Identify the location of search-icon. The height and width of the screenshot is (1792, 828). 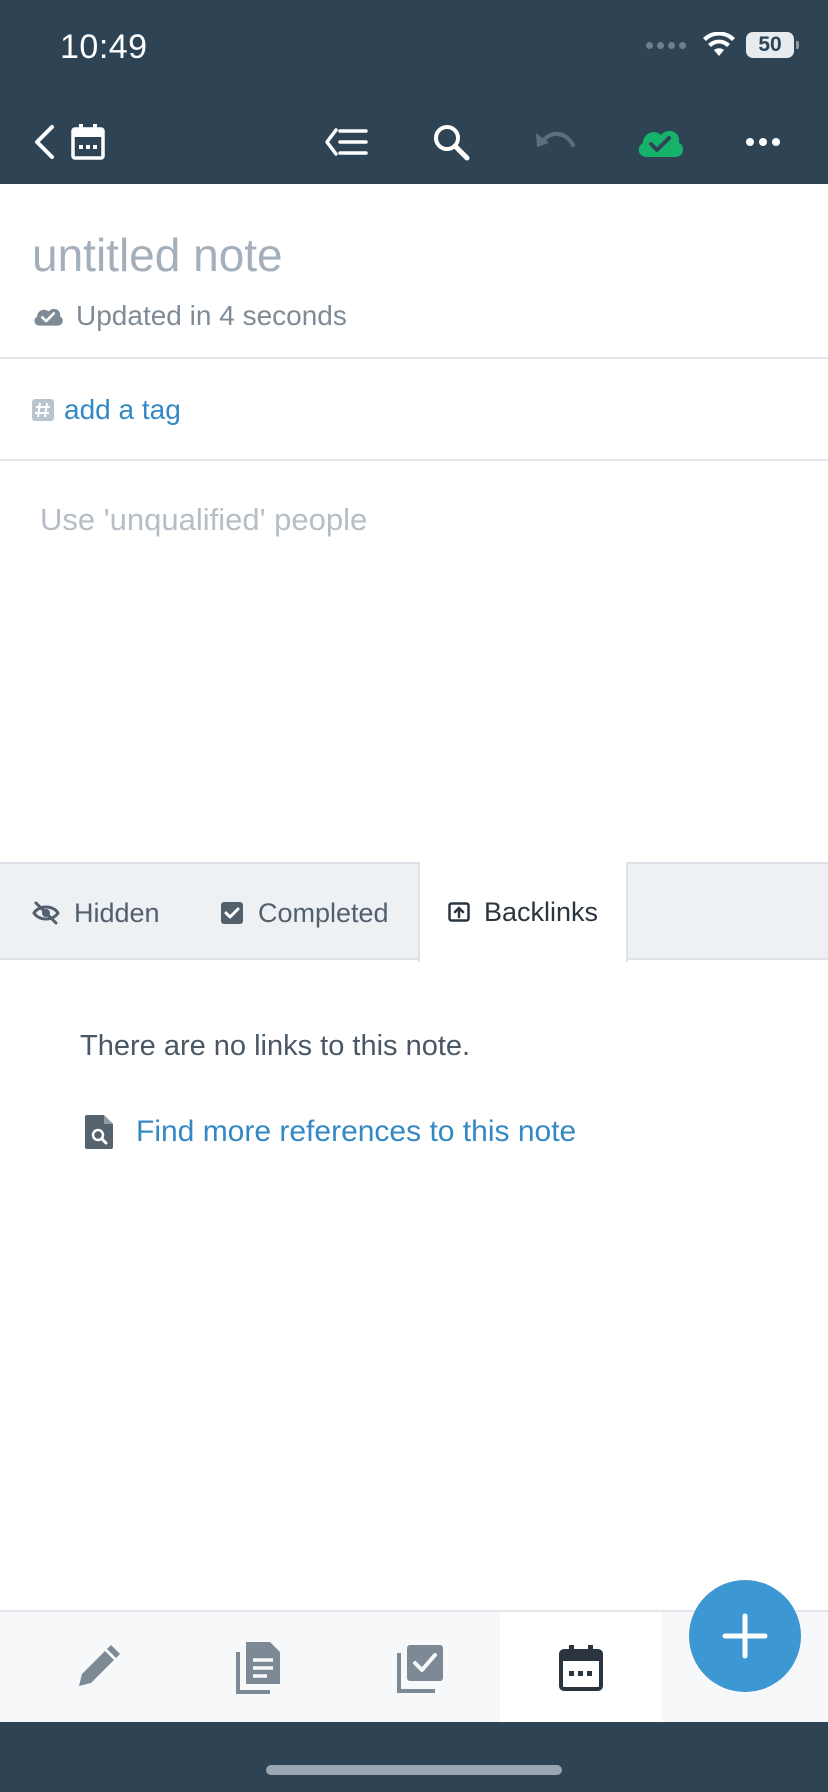
(452, 143).